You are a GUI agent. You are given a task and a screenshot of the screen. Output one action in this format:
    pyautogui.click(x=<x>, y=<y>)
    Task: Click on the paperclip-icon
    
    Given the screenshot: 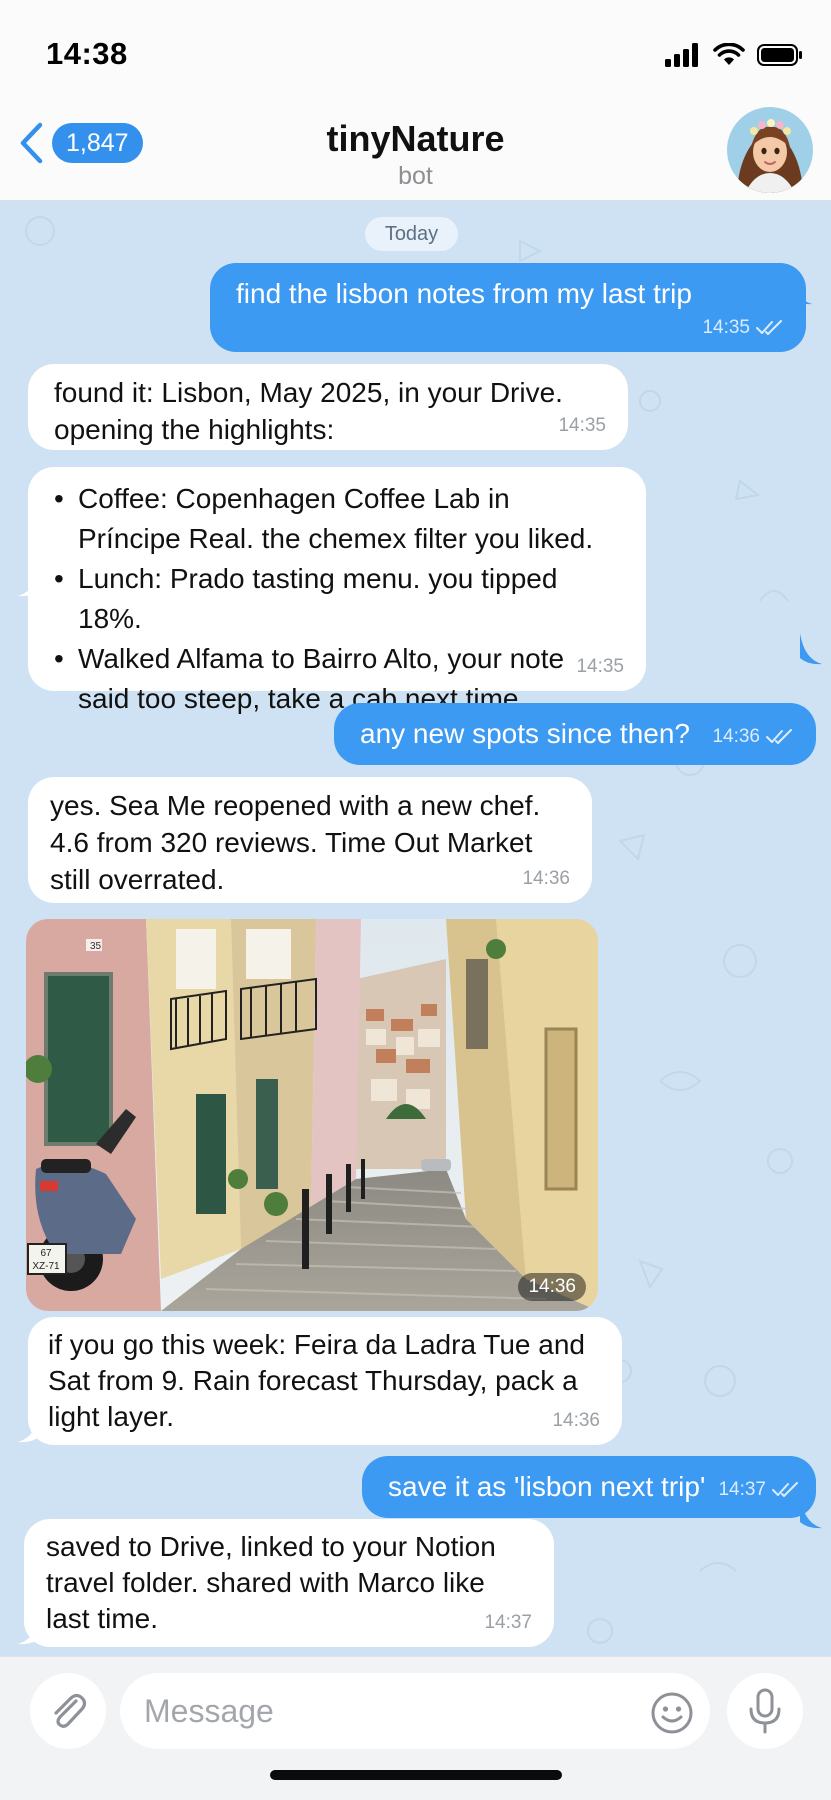 What is the action you would take?
    pyautogui.click(x=70, y=1710)
    